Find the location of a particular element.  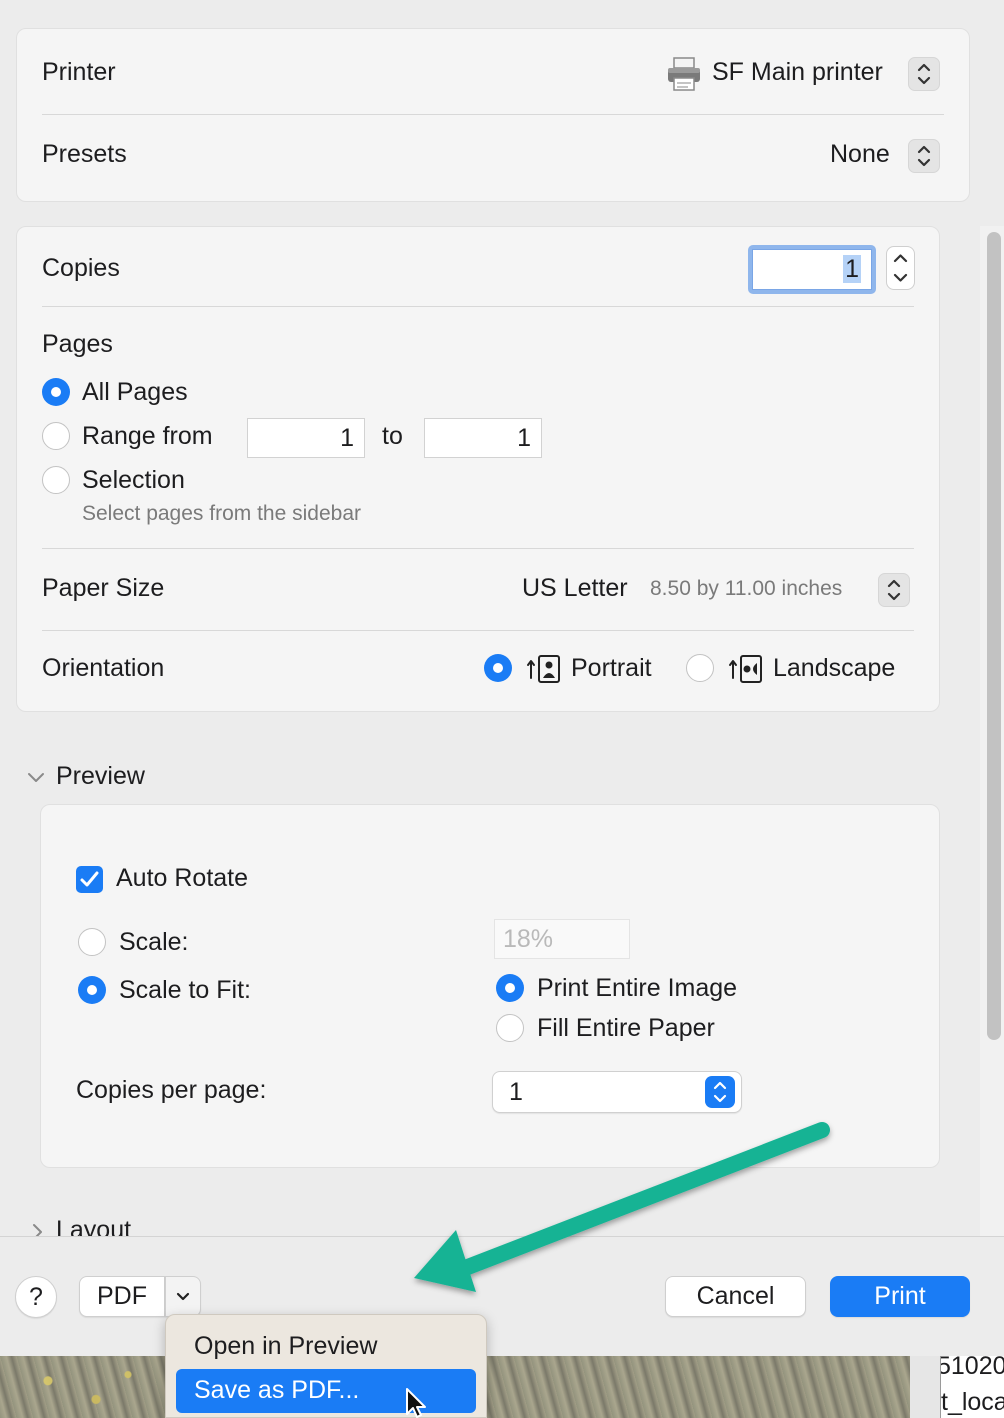

print-label: Print is located at coordinates (900, 1296).